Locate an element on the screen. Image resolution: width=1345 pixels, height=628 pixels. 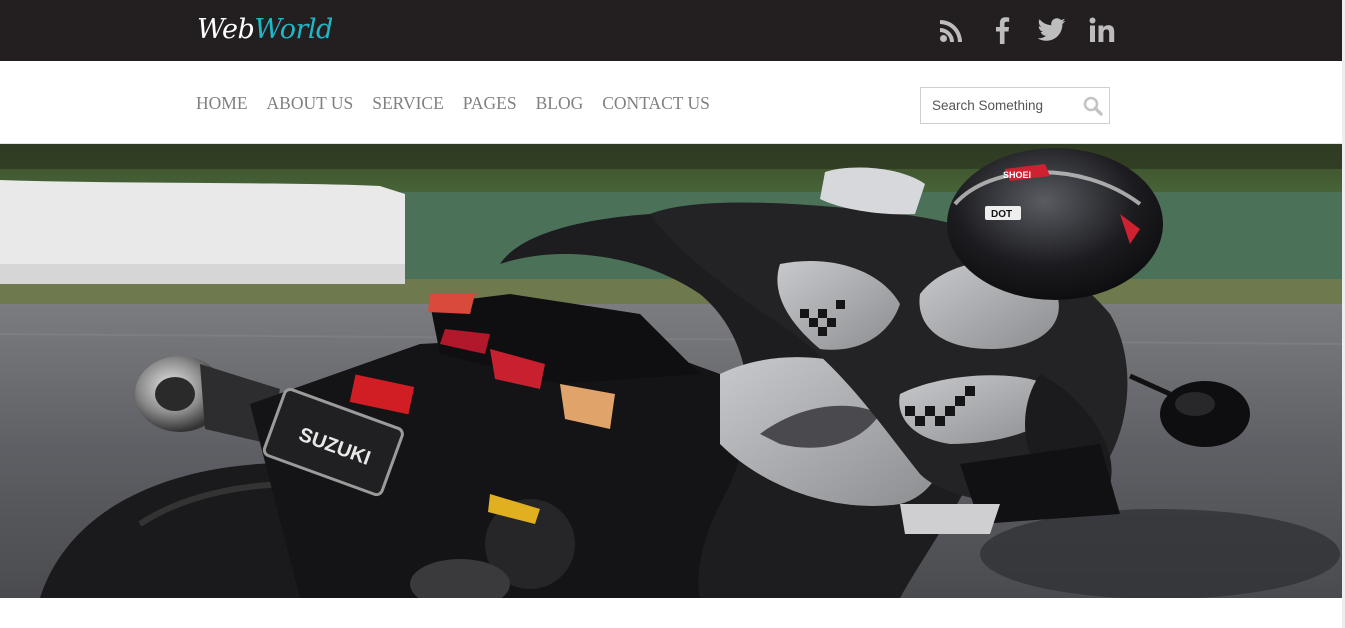
twitter-icon is located at coordinates (1052, 30).